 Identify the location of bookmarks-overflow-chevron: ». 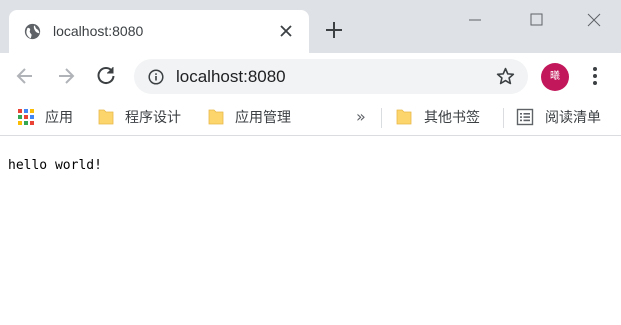
(361, 116).